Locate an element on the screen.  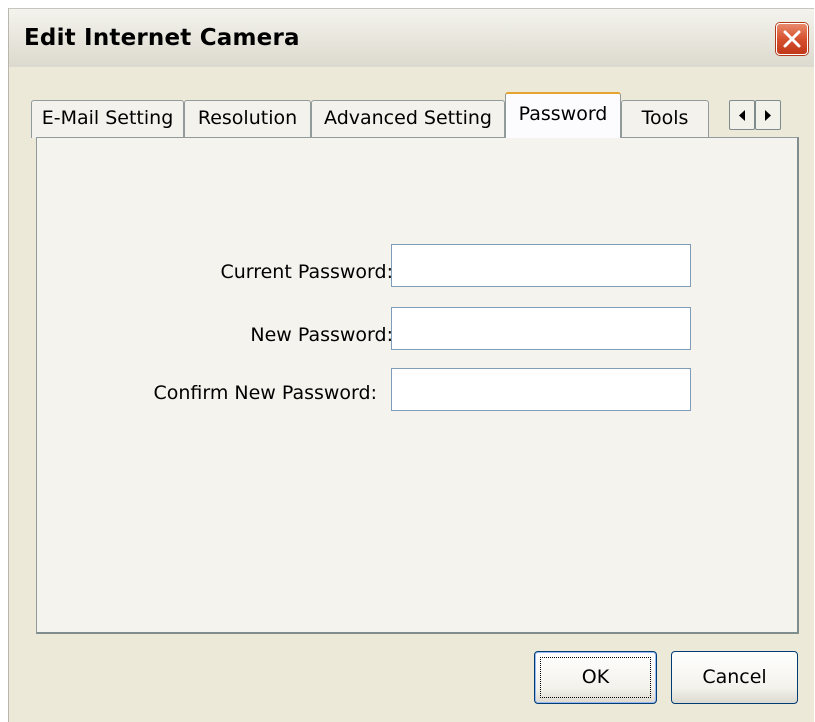
tab-label: Tools is located at coordinates (665, 118).